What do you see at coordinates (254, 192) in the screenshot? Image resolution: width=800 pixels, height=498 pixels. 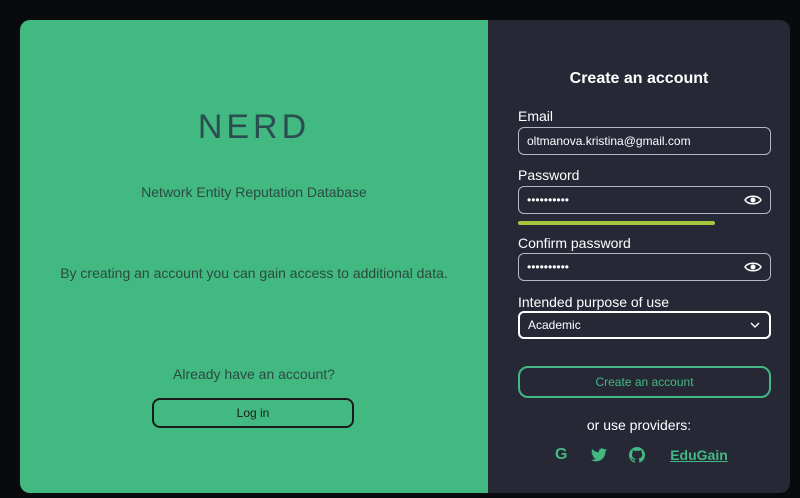 I see `subtitle: Network Entity Reputation Database` at bounding box center [254, 192].